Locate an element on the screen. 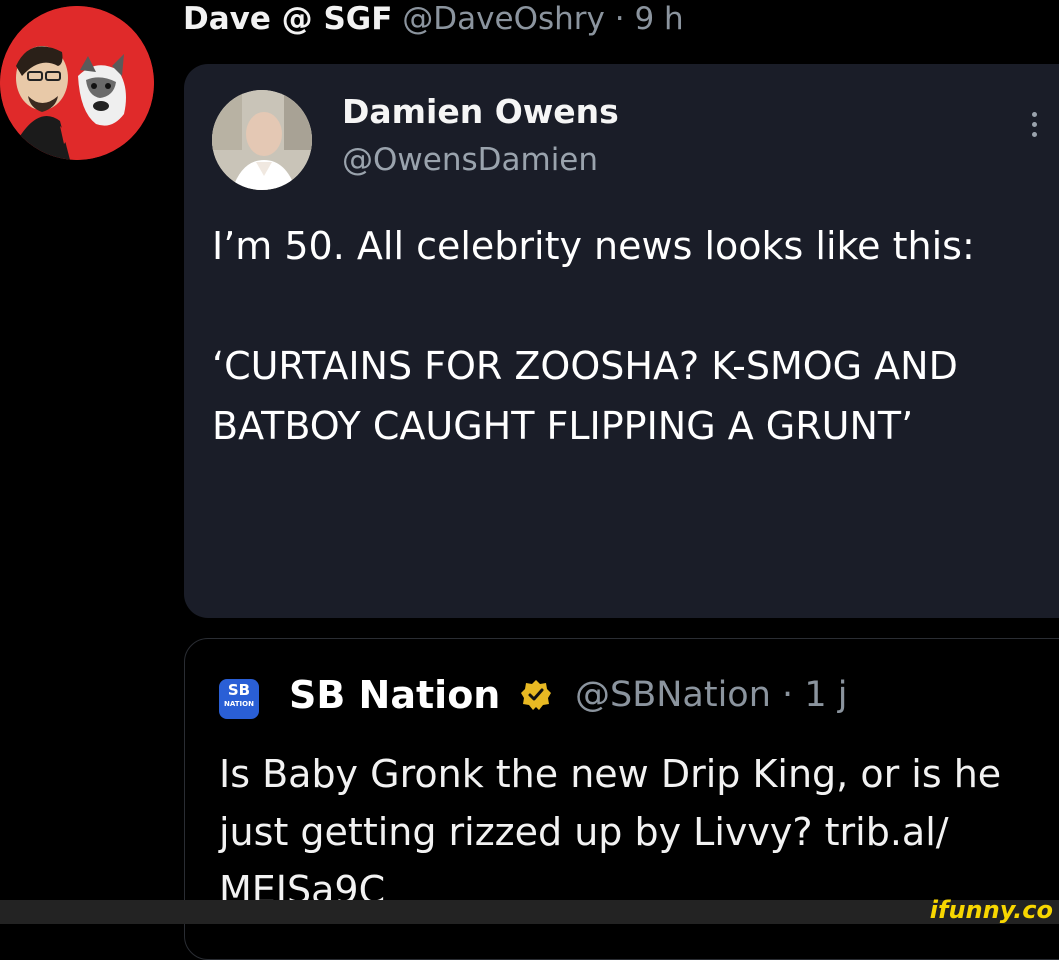 The image size is (1059, 960). nested-meta: @SBNation · 1 j is located at coordinates (711, 695).